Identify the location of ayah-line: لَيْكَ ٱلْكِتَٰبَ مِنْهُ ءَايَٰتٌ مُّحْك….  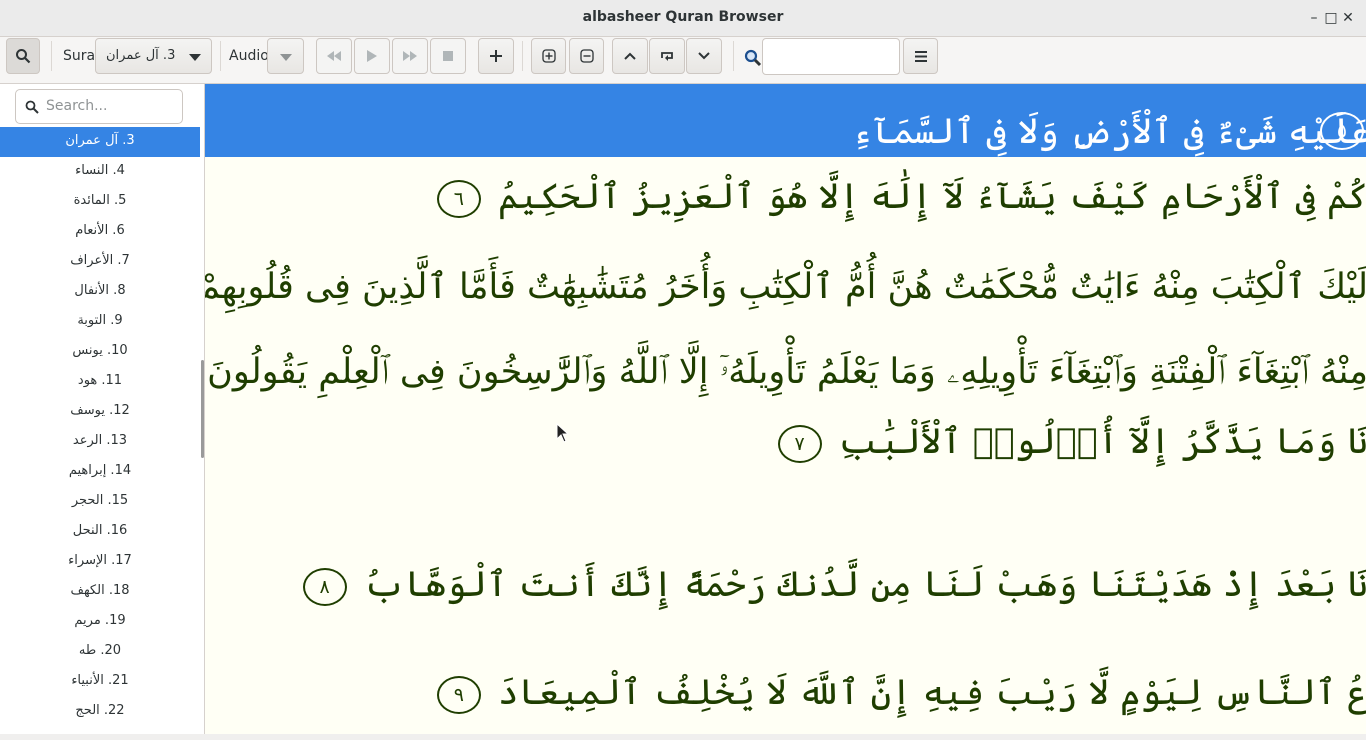
(785, 287).